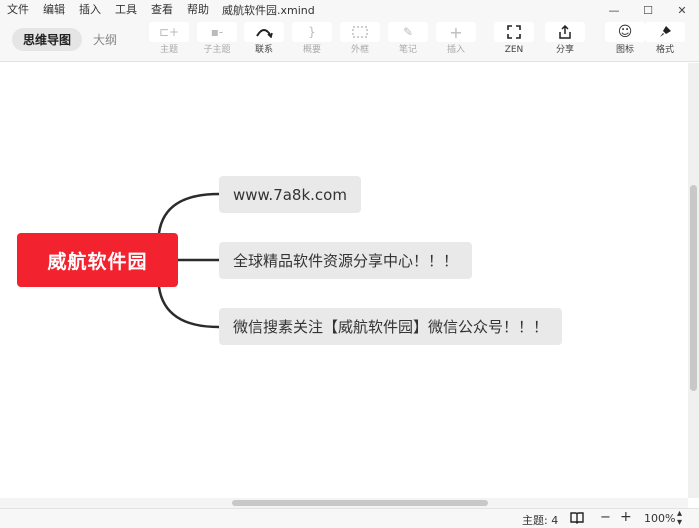 The width and height of the screenshot is (699, 528). Describe the element at coordinates (346, 260) in the screenshot. I see `subtopic-2: 全球精品软件资源分享中心！！！` at that location.